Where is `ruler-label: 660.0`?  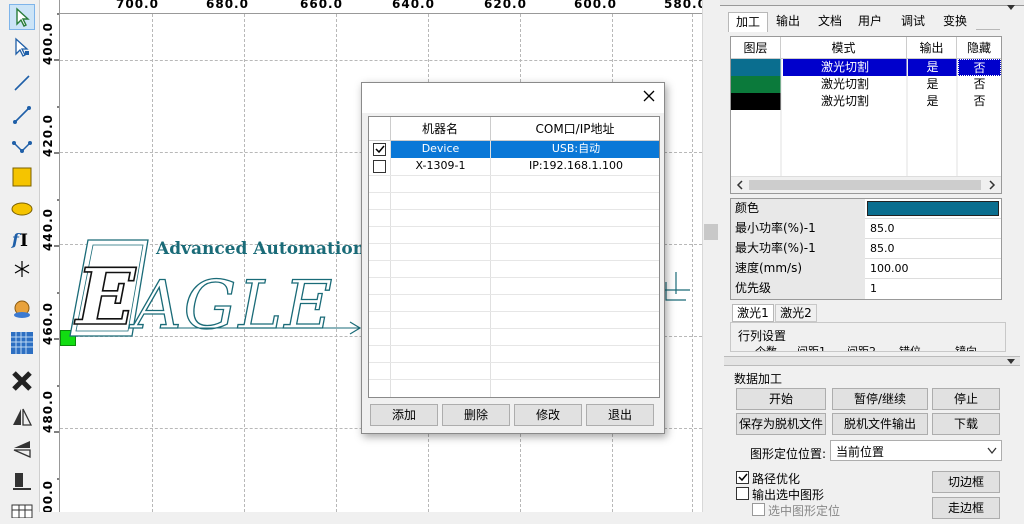 ruler-label: 660.0 is located at coordinates (321, 5).